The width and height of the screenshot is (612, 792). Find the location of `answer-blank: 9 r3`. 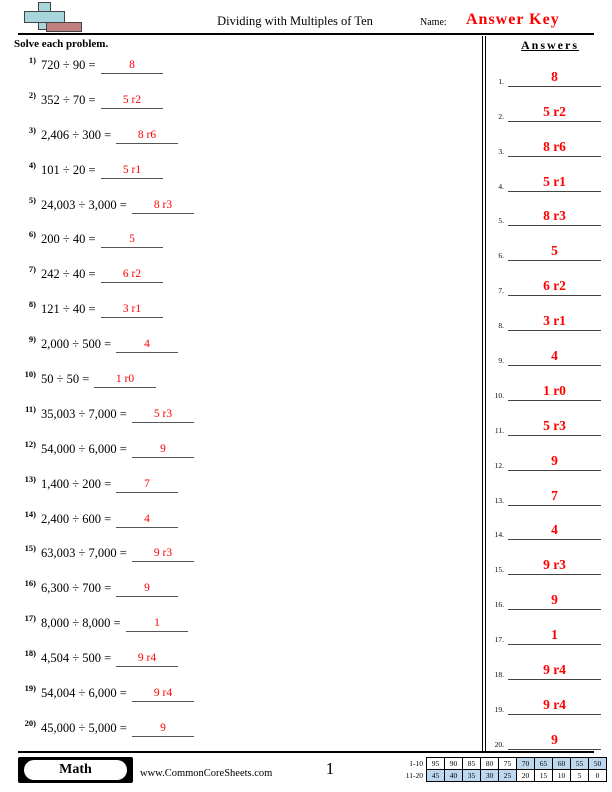

answer-blank: 9 r3 is located at coordinates (163, 554).